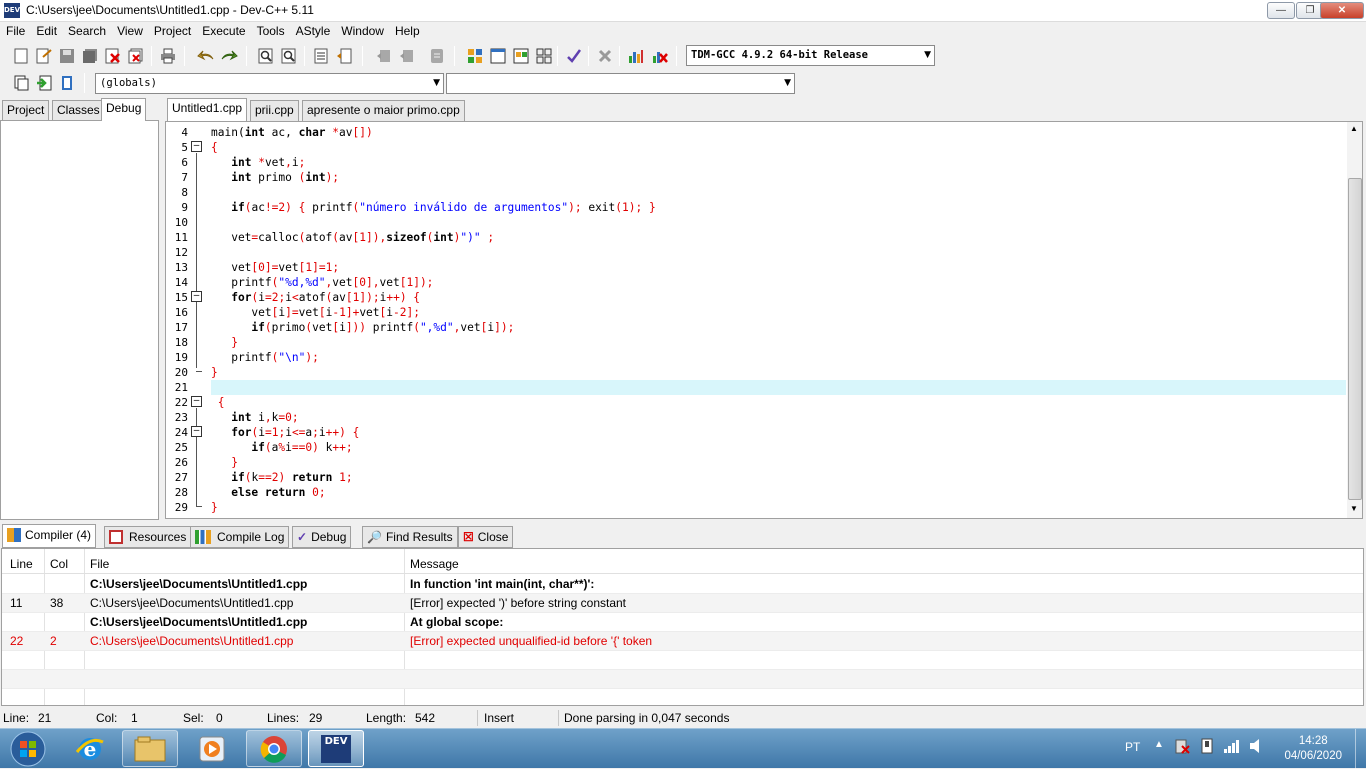 The image size is (1366, 769). What do you see at coordinates (265, 357) in the screenshot?
I see `code-line: printf("\n");` at bounding box center [265, 357].